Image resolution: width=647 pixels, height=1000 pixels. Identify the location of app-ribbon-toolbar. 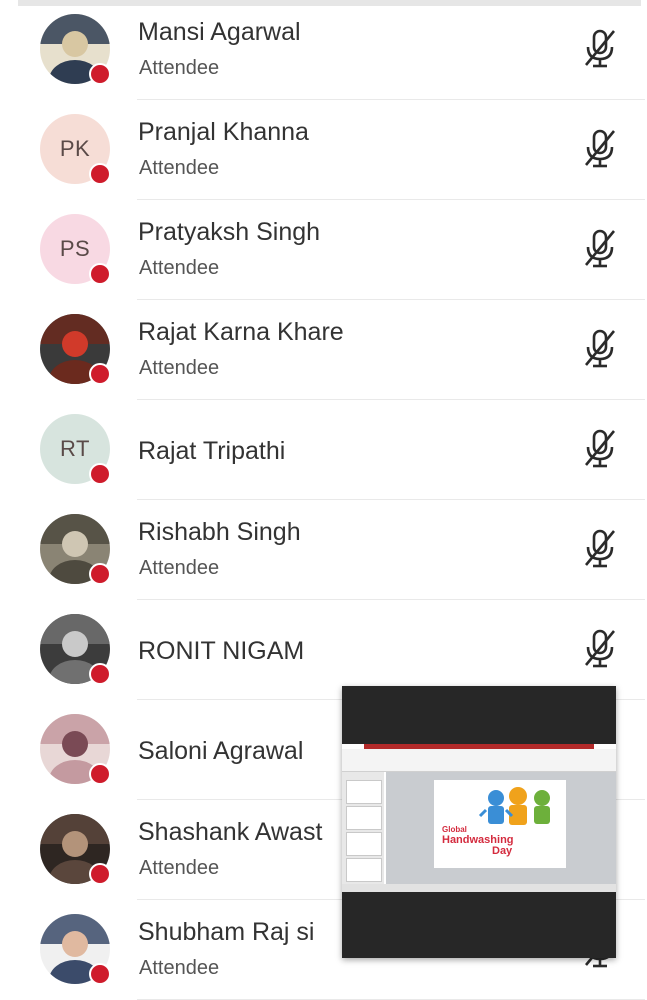
(479, 760).